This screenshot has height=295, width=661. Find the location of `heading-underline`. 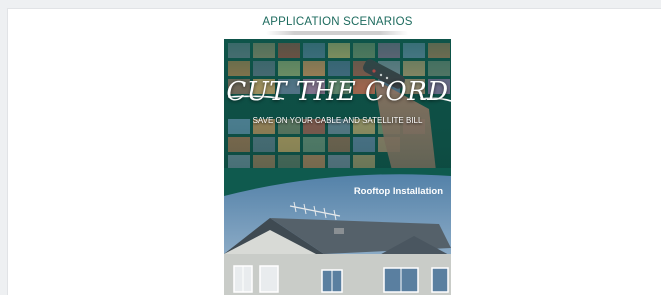

heading-underline is located at coordinates (337, 33).